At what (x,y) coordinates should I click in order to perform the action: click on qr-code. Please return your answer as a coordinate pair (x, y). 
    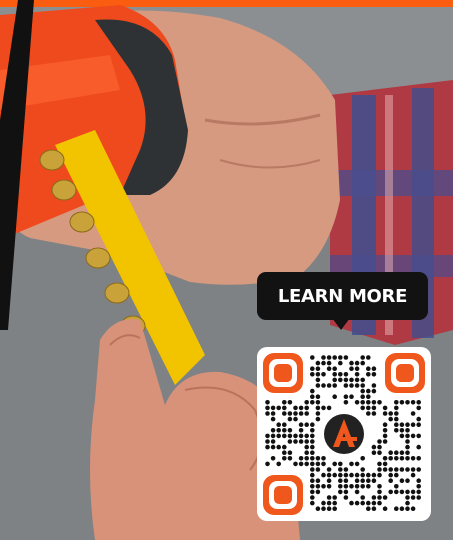
    Looking at the image, I should click on (344, 434).